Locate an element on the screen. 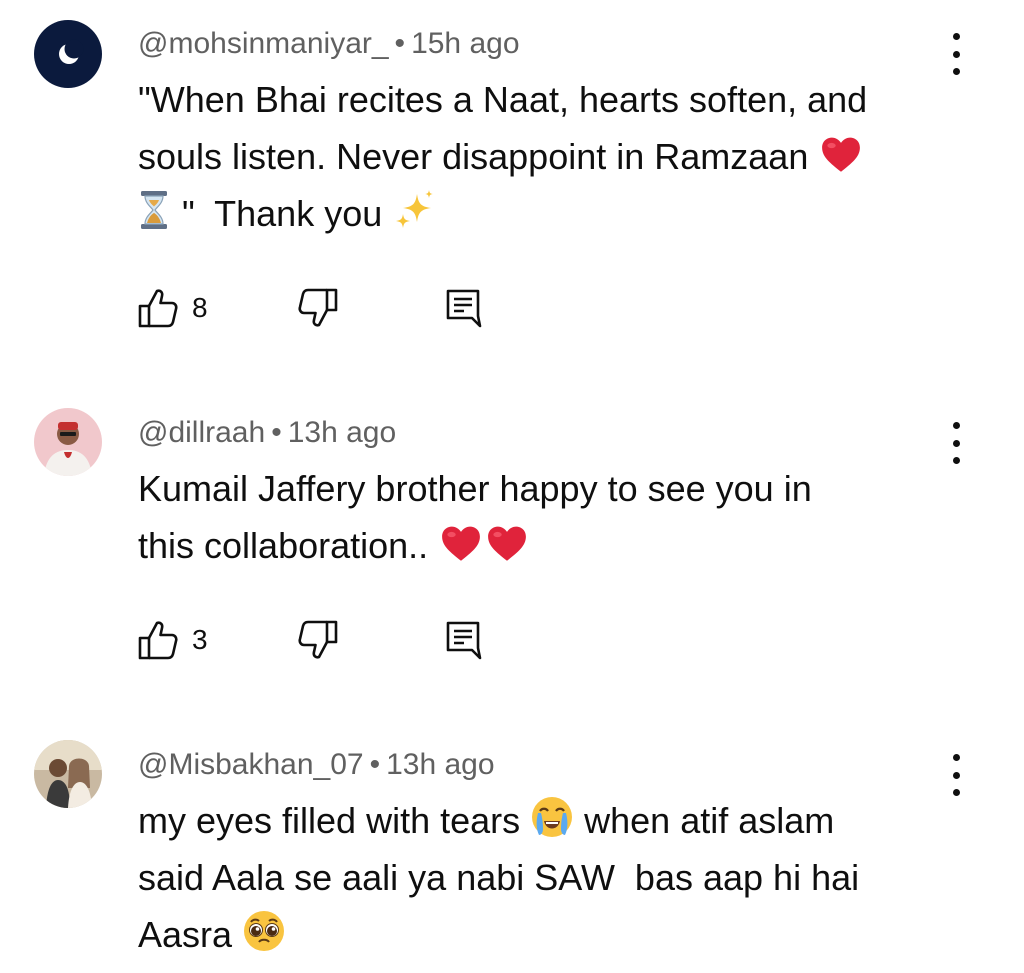 The image size is (1024, 973). comment-line: " Thank you is located at coordinates (538, 213).